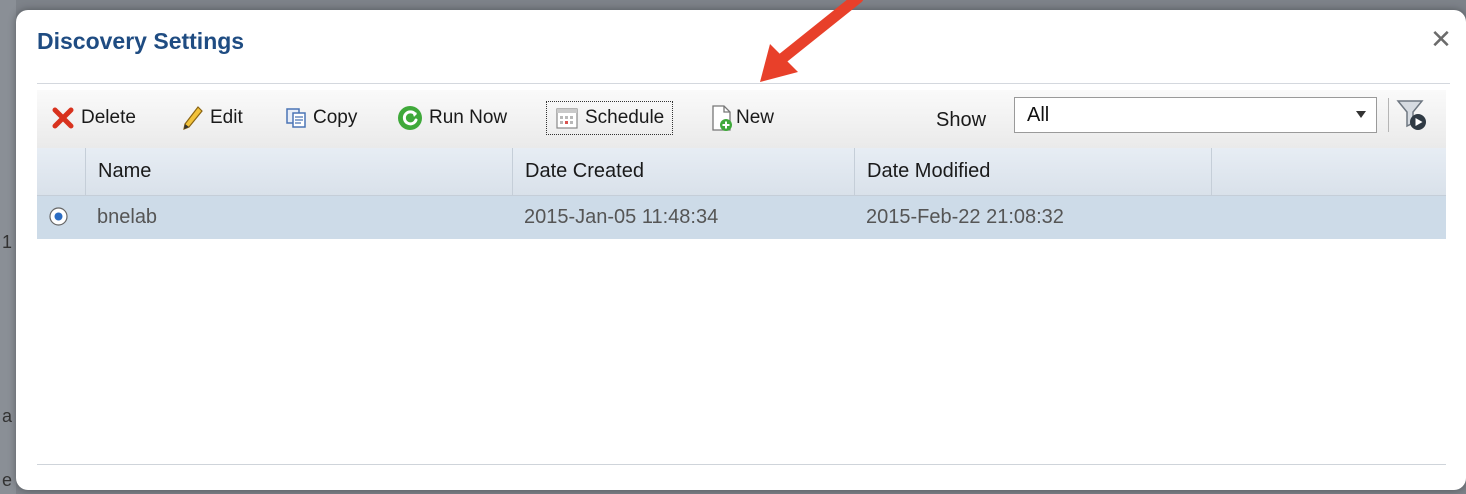  I want to click on show-label: Show, so click(961, 120).